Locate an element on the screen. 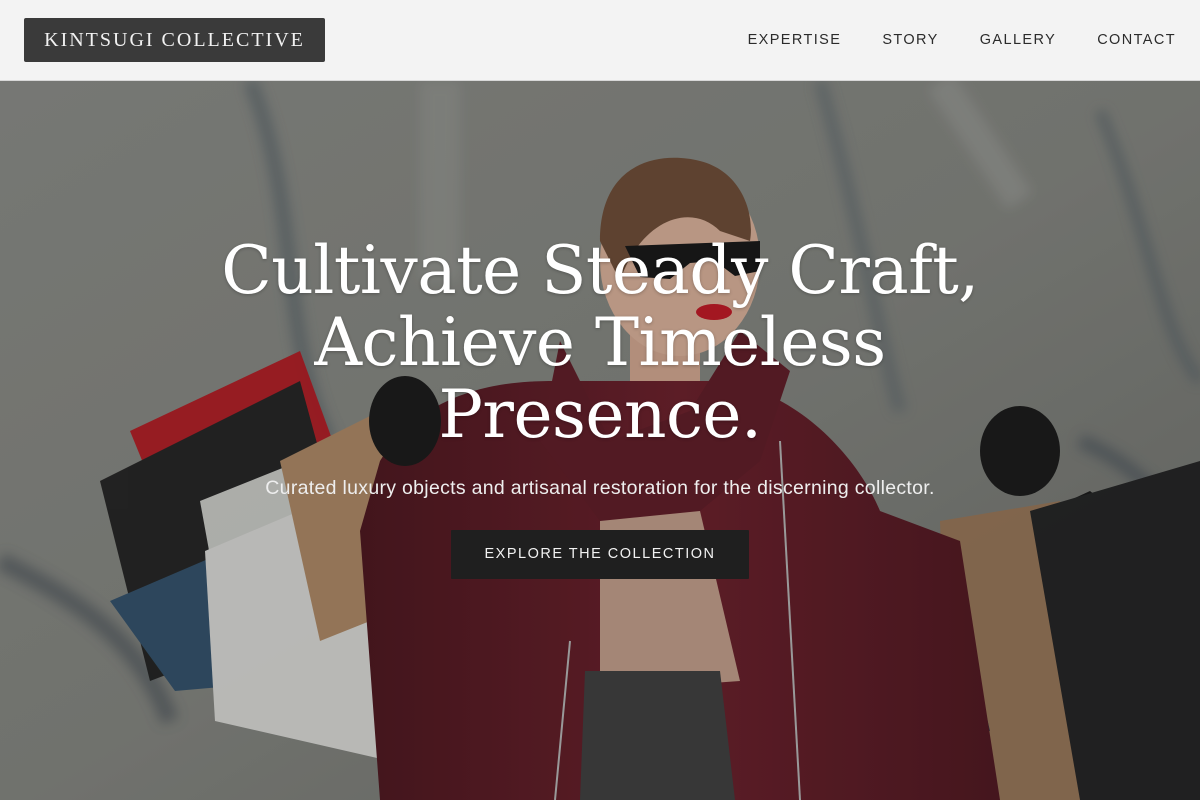  nav-item-gallery: GALLERY is located at coordinates (1018, 40).